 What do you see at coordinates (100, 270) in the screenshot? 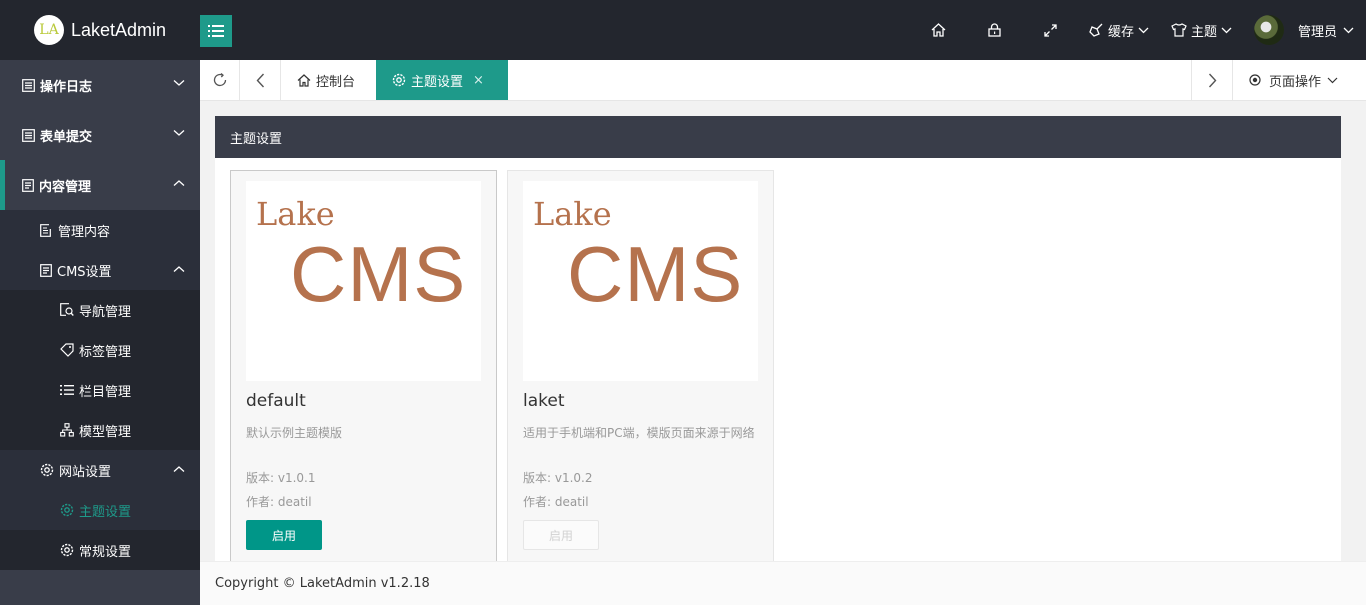
I see `sidebar-item-cms-settings: CMS设置` at bounding box center [100, 270].